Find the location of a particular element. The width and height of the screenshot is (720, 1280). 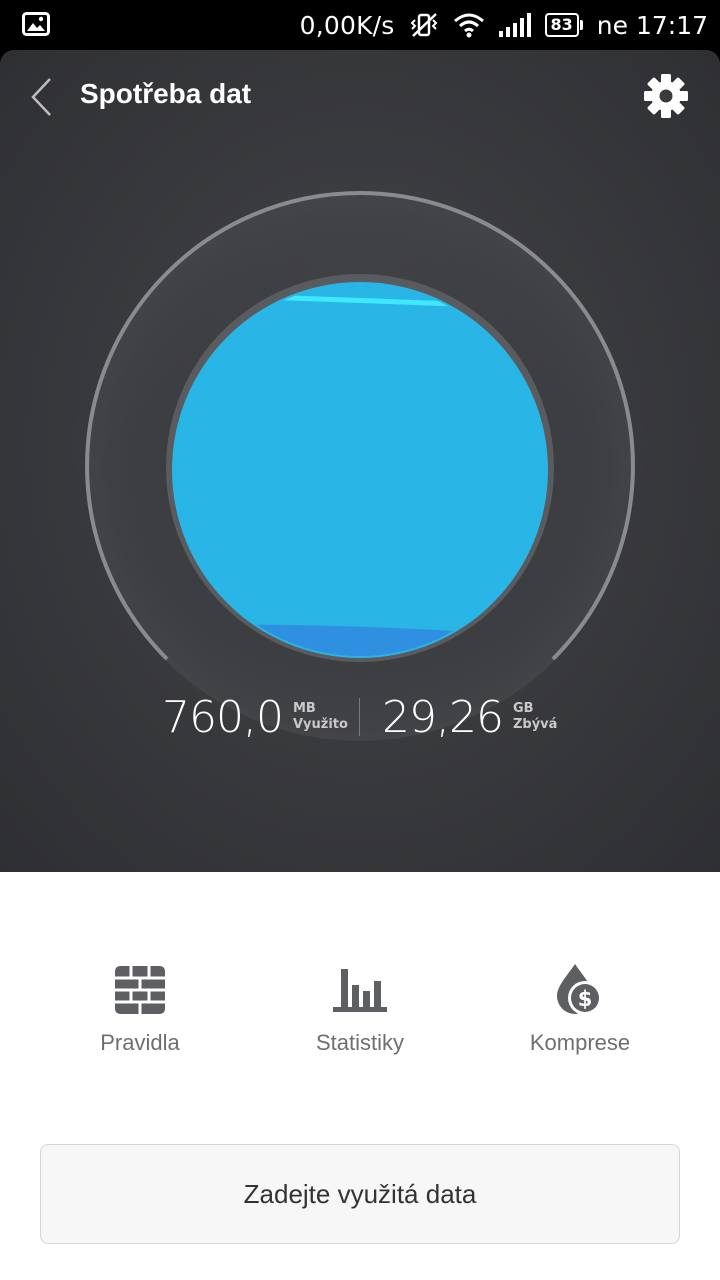

remaining-unit: GB is located at coordinates (523, 708).